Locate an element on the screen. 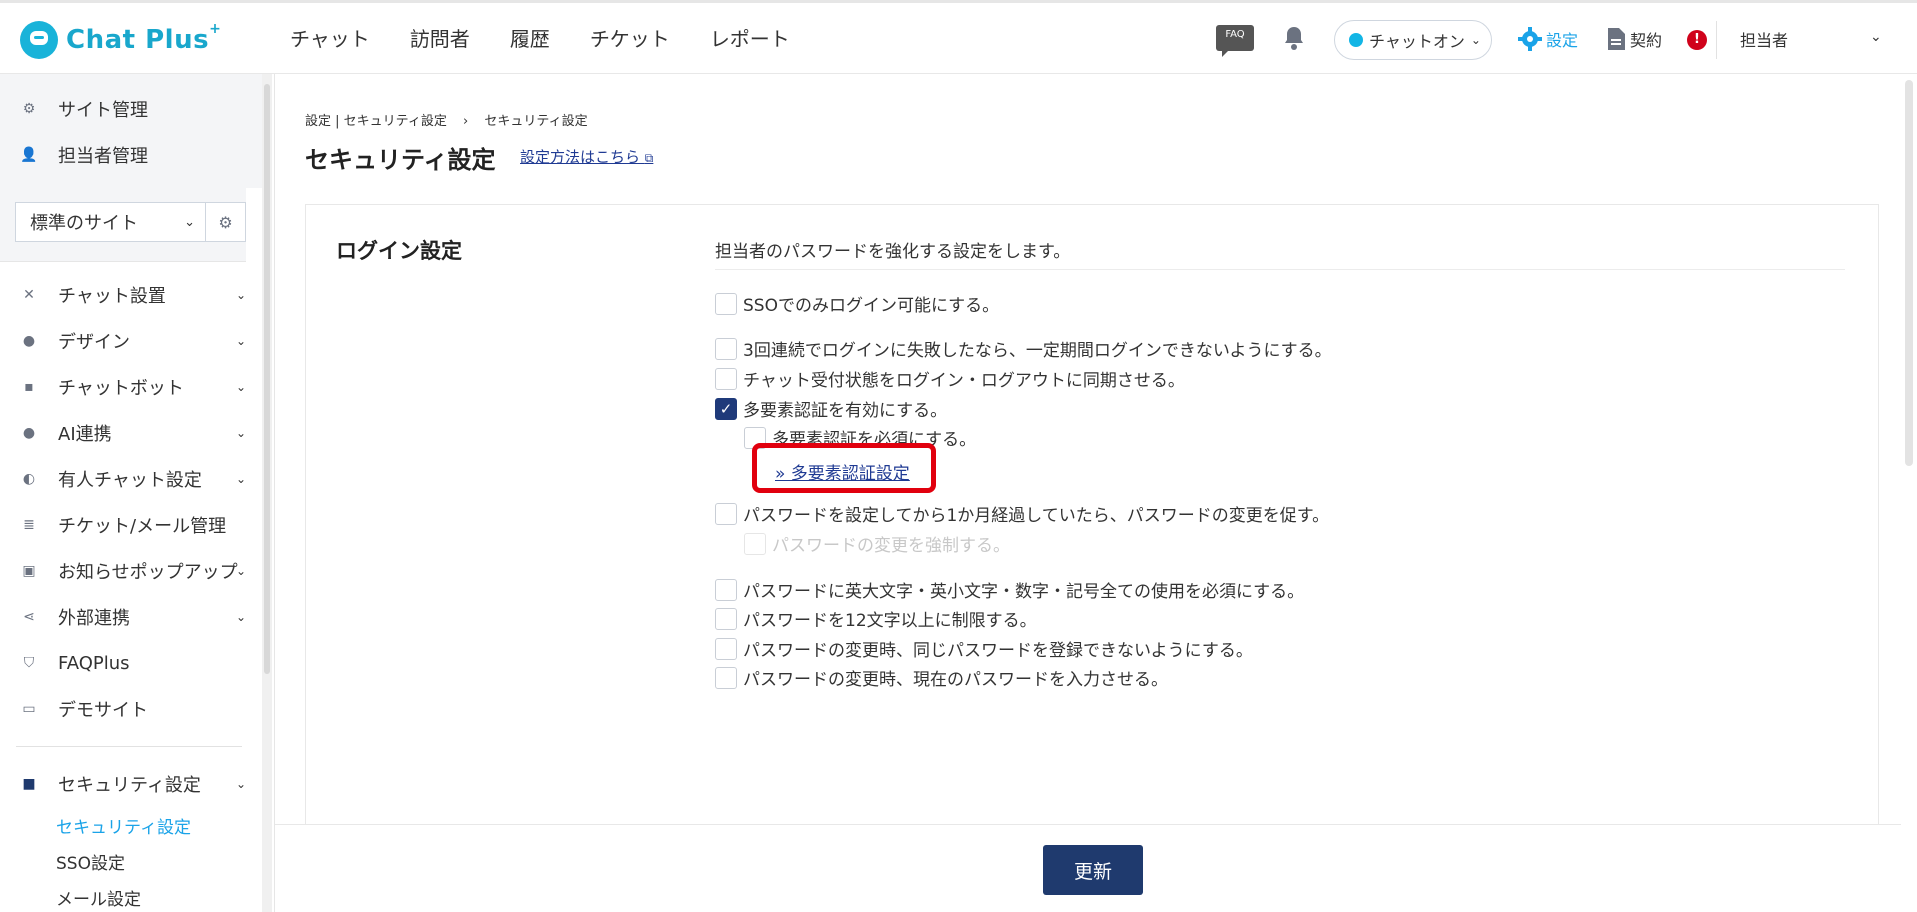 The width and height of the screenshot is (1917, 912). option-lockout: 3回連続でログインに失敗したなら、一定期間ログインできないようにする。 is located at coordinates (1023, 348).